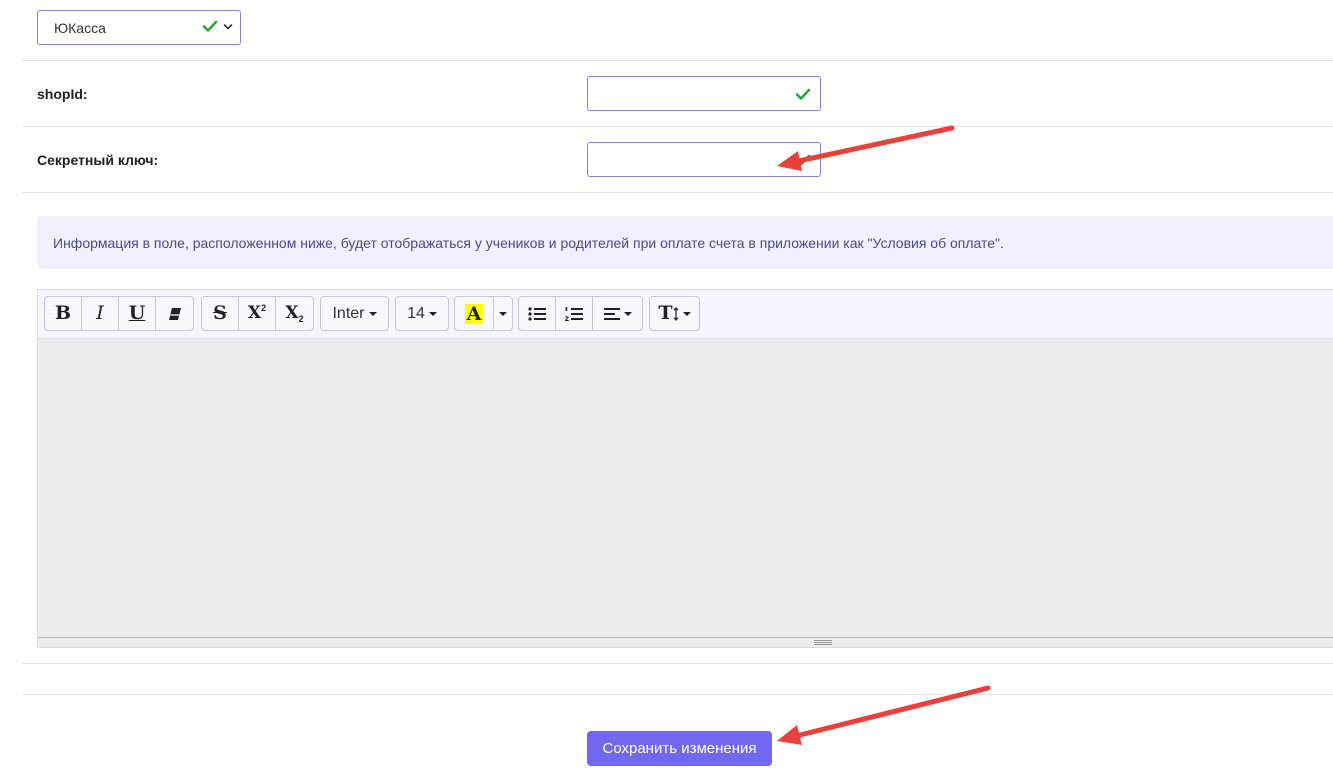 This screenshot has width=1333, height=778. What do you see at coordinates (685, 642) in the screenshot?
I see `editor-resize-bar` at bounding box center [685, 642].